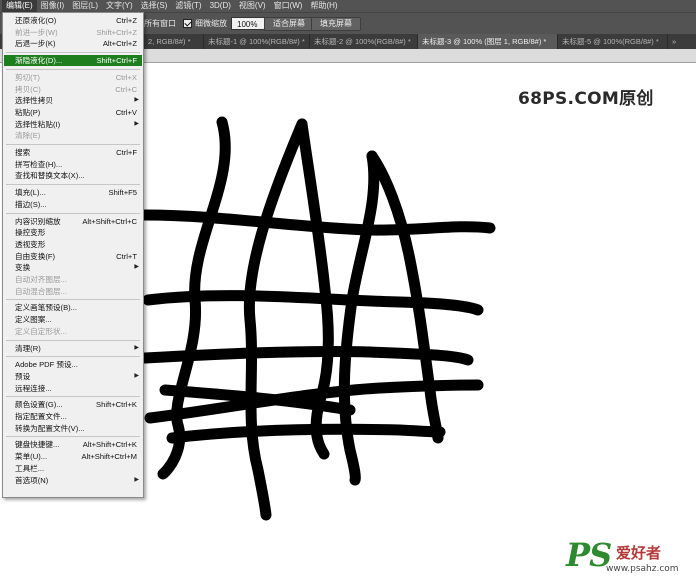  I want to click on menu-item-shortcut: Ctrl+V, so click(126, 112).